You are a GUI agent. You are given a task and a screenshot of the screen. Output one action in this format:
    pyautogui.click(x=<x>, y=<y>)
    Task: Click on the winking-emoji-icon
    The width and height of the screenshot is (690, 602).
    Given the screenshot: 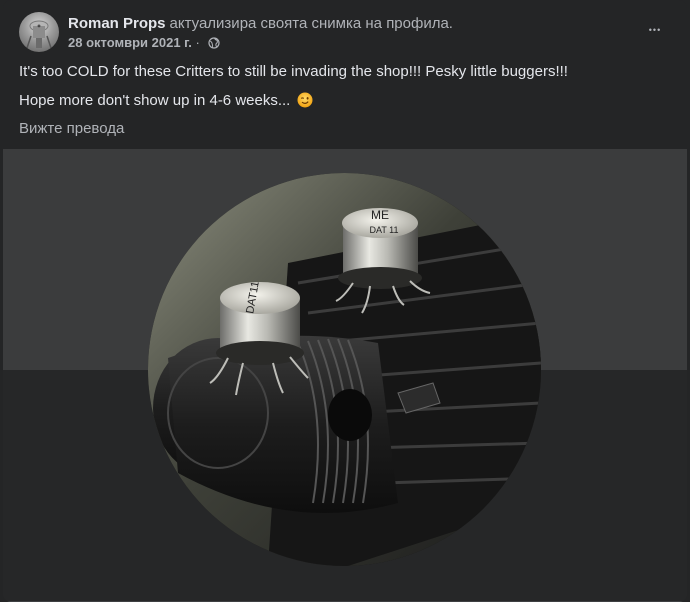 What is the action you would take?
    pyautogui.click(x=305, y=100)
    